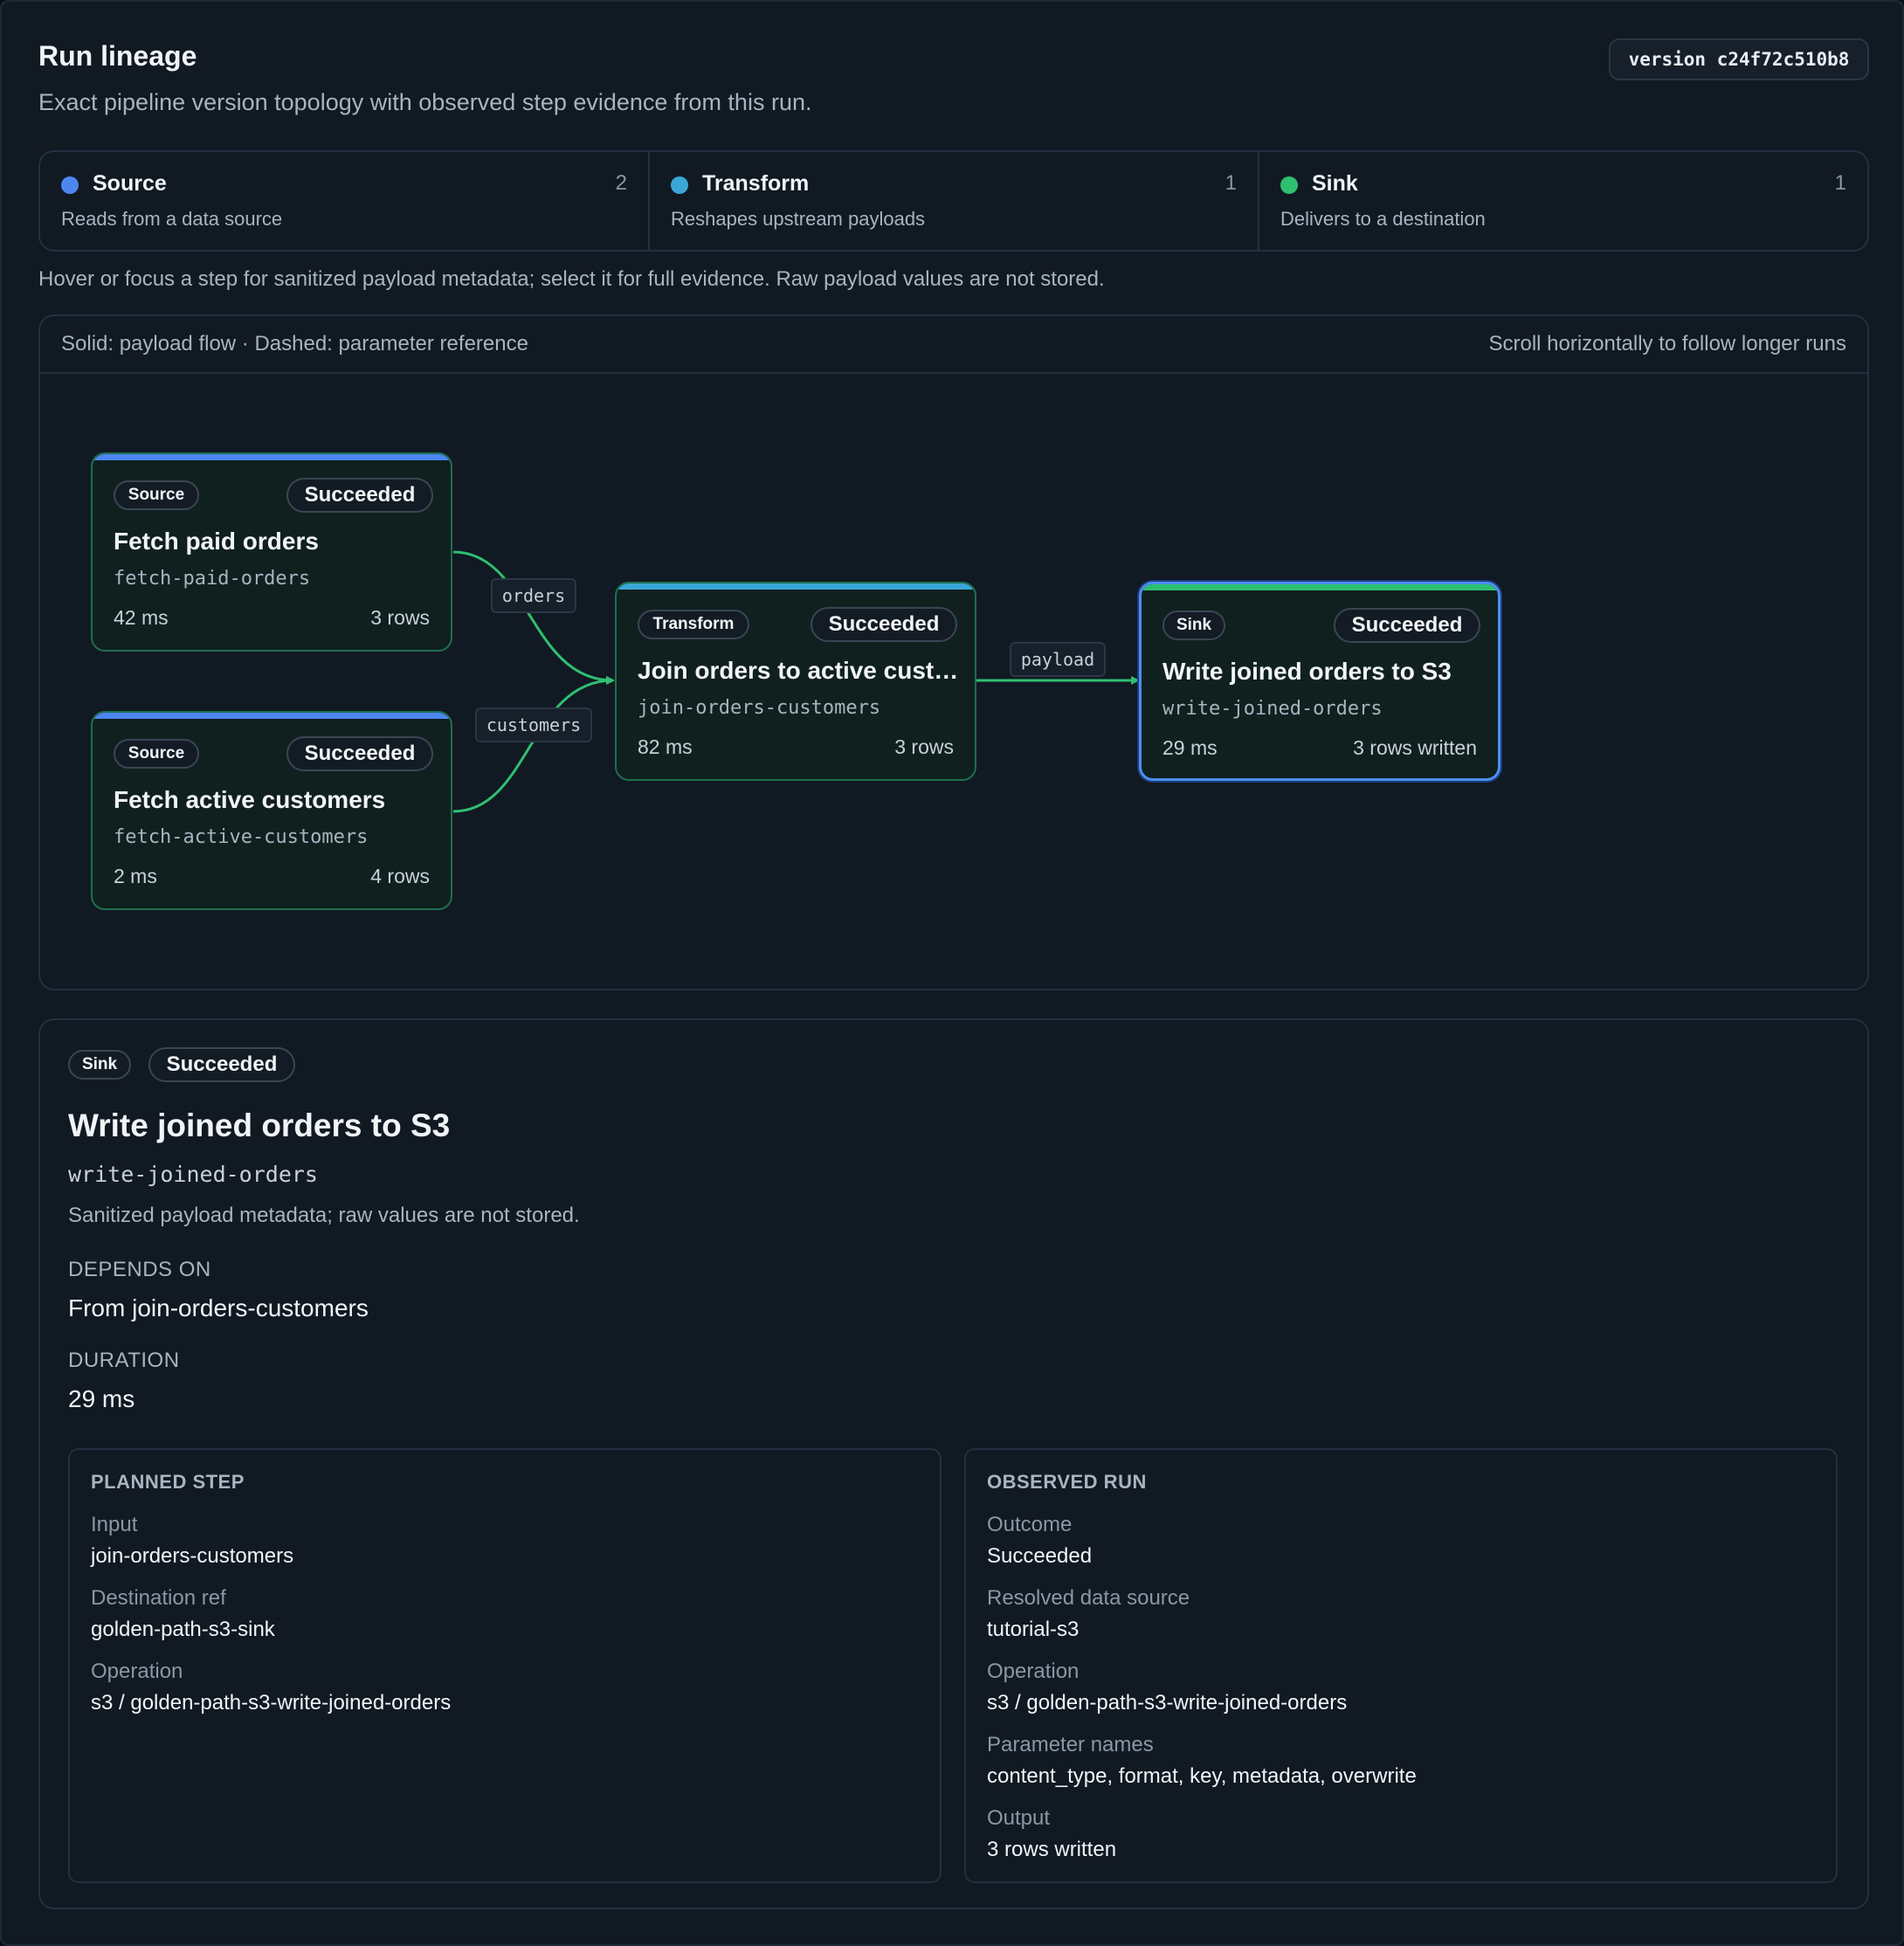  Describe the element at coordinates (1052, 1849) in the screenshot. I see `observed-output-value: 3 rows written` at that location.